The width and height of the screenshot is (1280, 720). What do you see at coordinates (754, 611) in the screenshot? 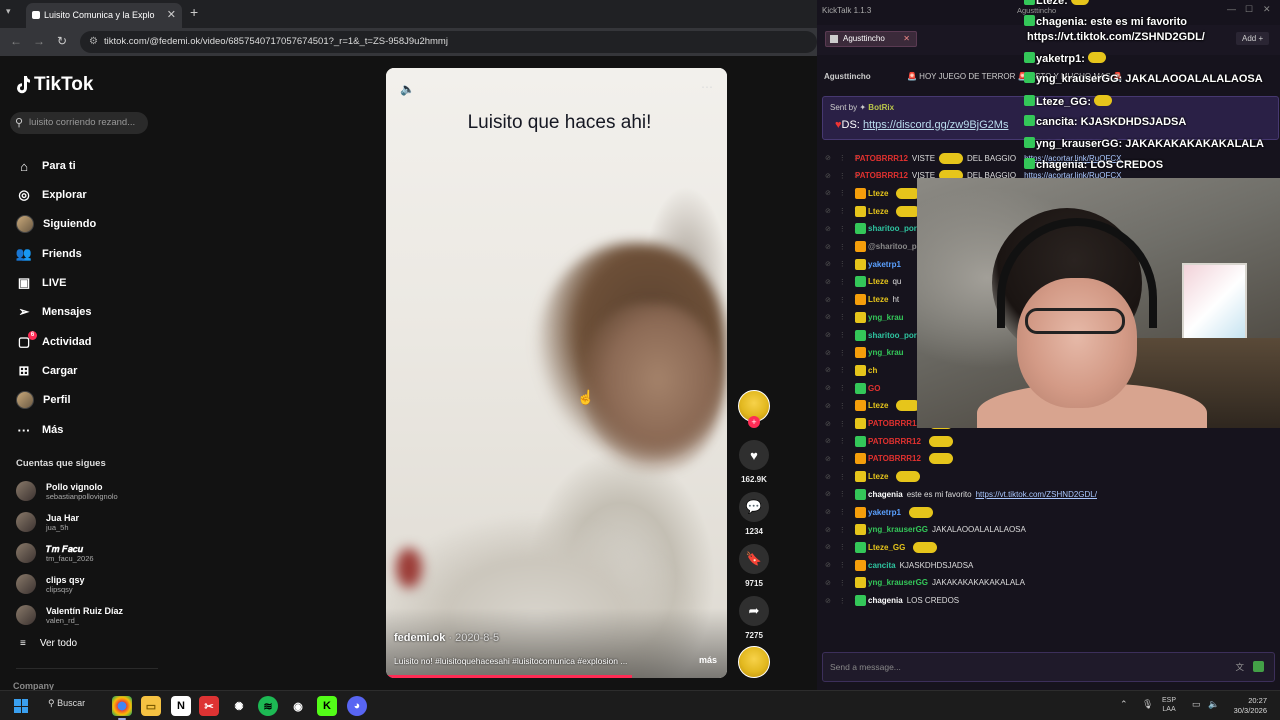
I see `share-icon: ➦` at bounding box center [754, 611].